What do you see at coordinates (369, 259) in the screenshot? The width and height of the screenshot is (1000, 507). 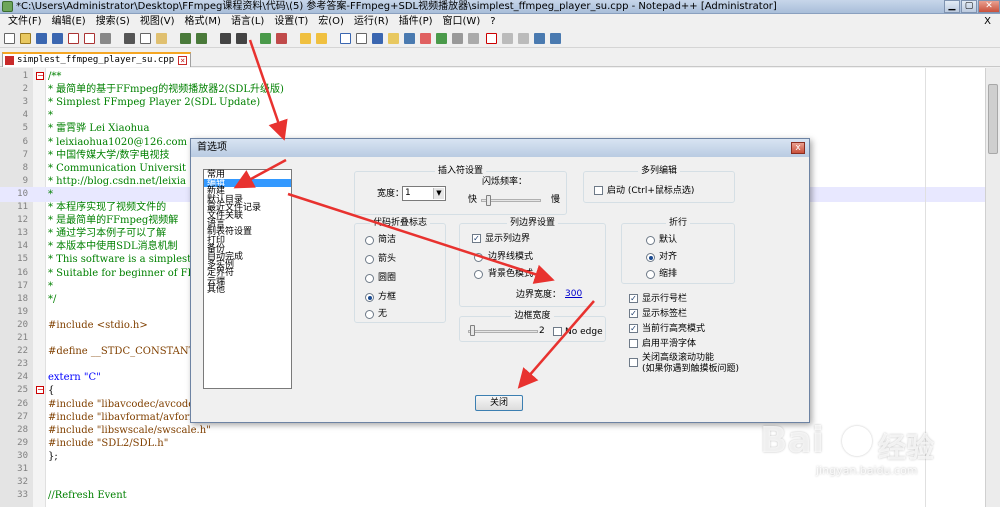 I see `fold-arrow-radio` at bounding box center [369, 259].